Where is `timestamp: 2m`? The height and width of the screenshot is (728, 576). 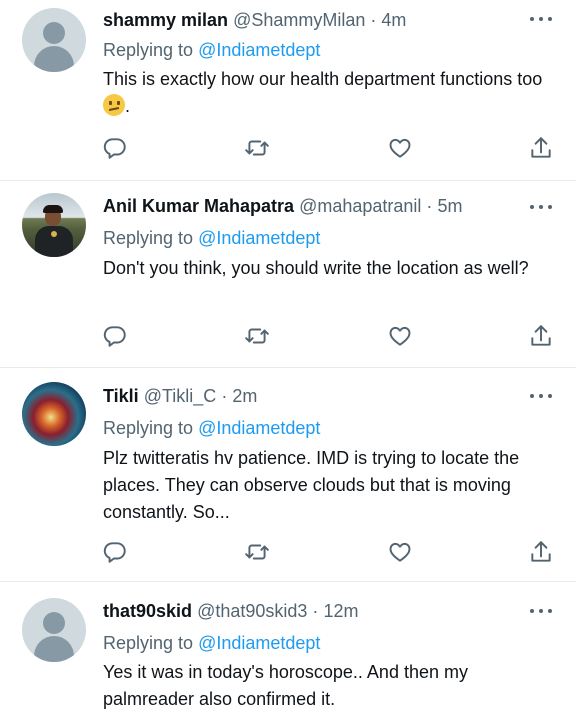
timestamp: 2m is located at coordinates (244, 396).